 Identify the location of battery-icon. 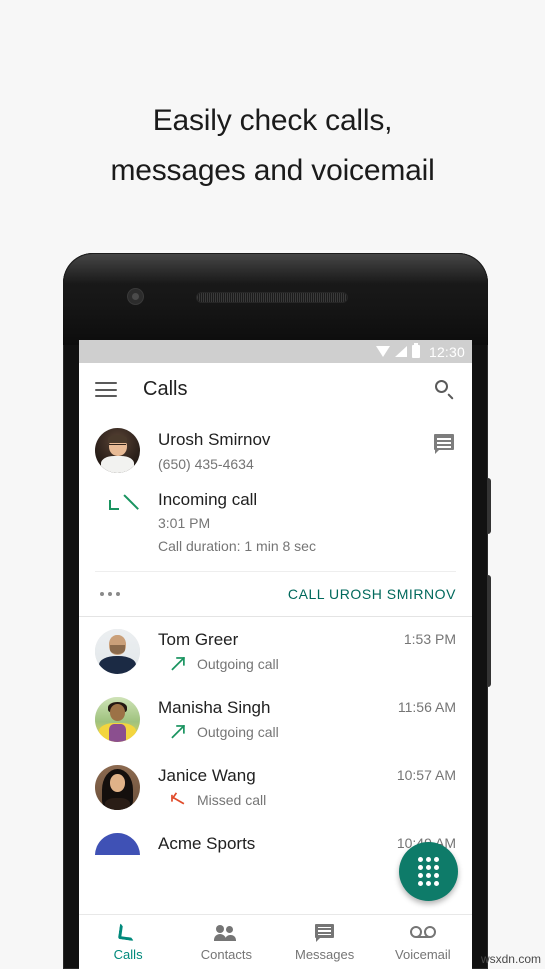
(415, 350).